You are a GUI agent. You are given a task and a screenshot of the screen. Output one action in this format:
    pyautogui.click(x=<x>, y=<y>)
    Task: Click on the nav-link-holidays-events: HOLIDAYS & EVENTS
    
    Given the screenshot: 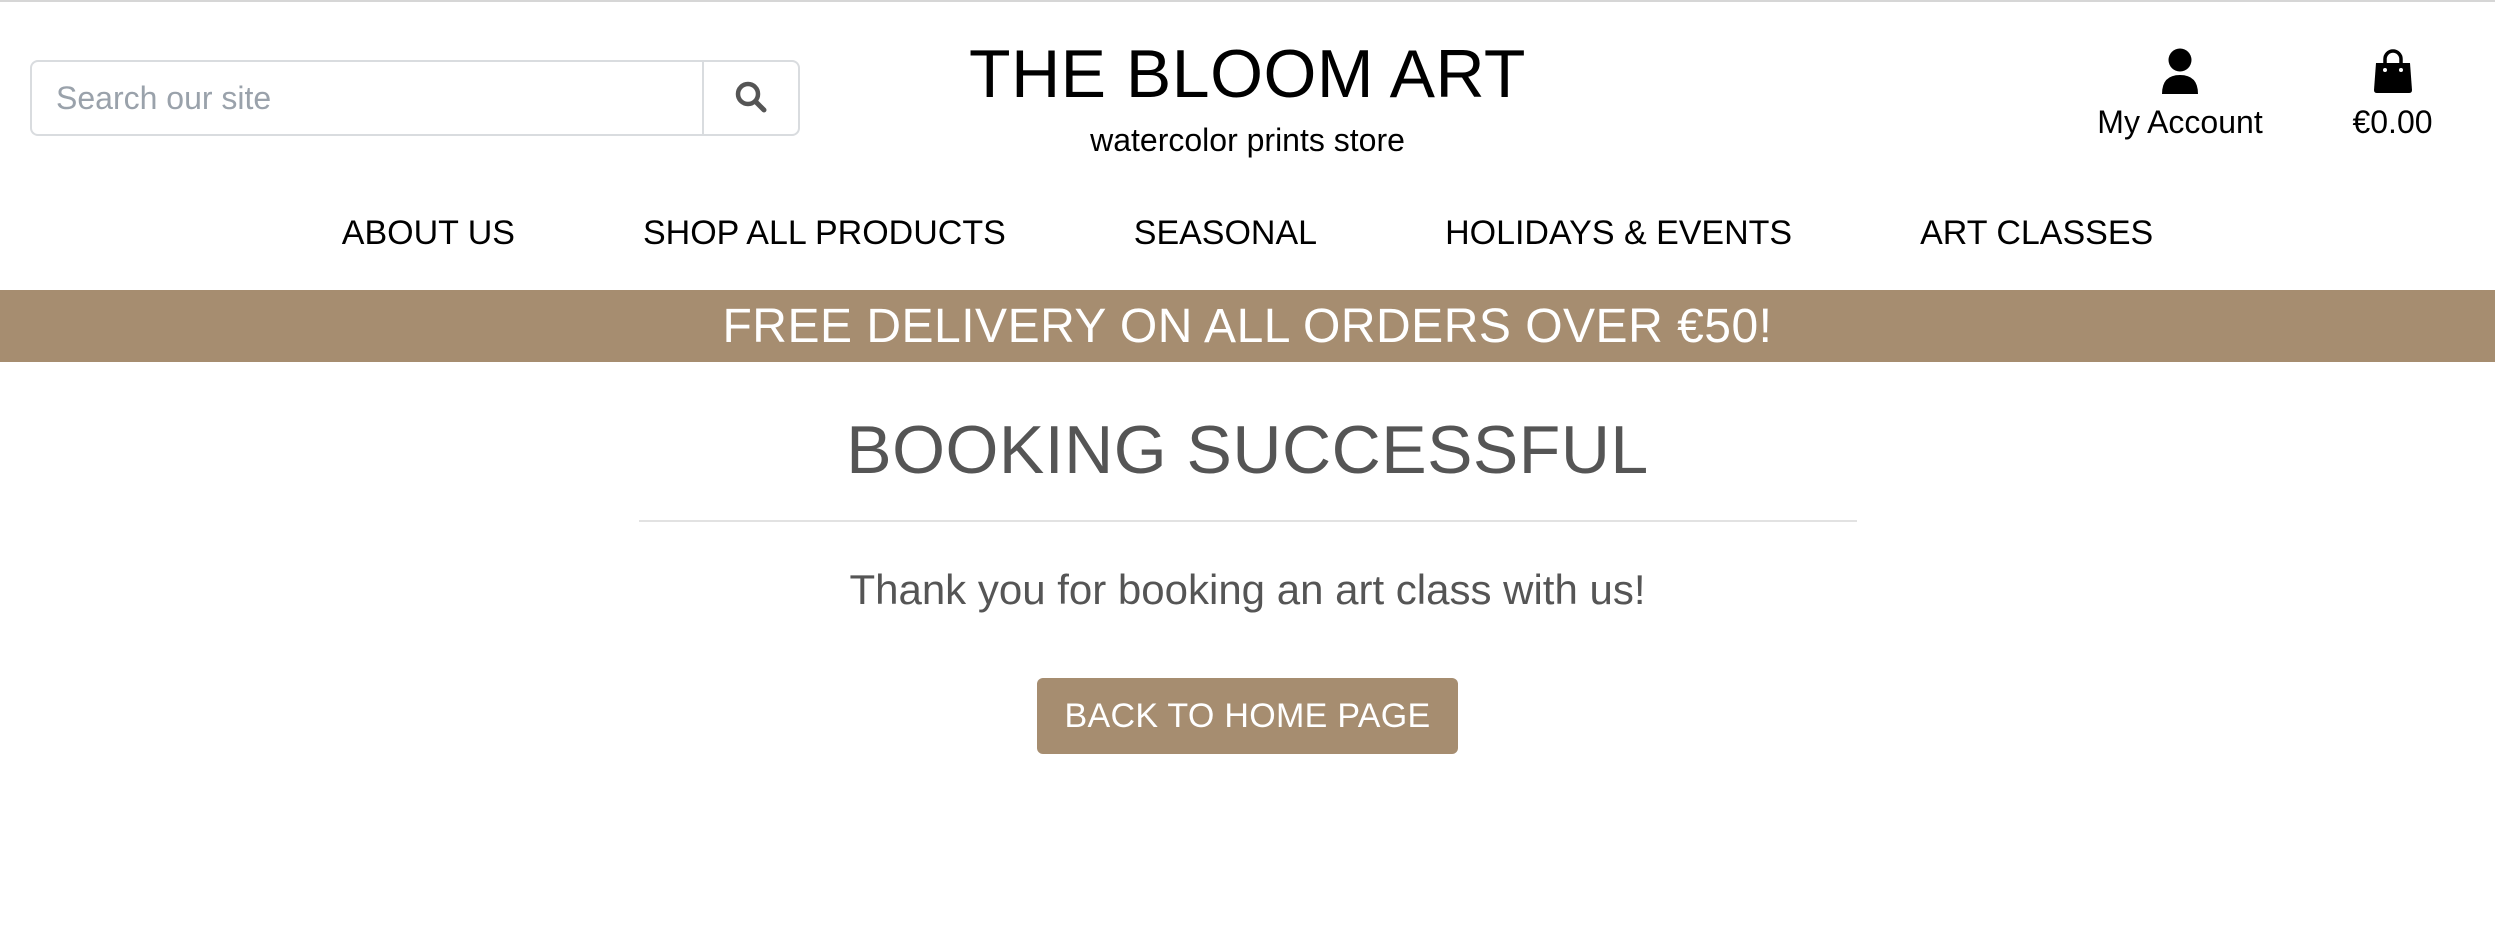 What is the action you would take?
    pyautogui.click(x=1618, y=233)
    